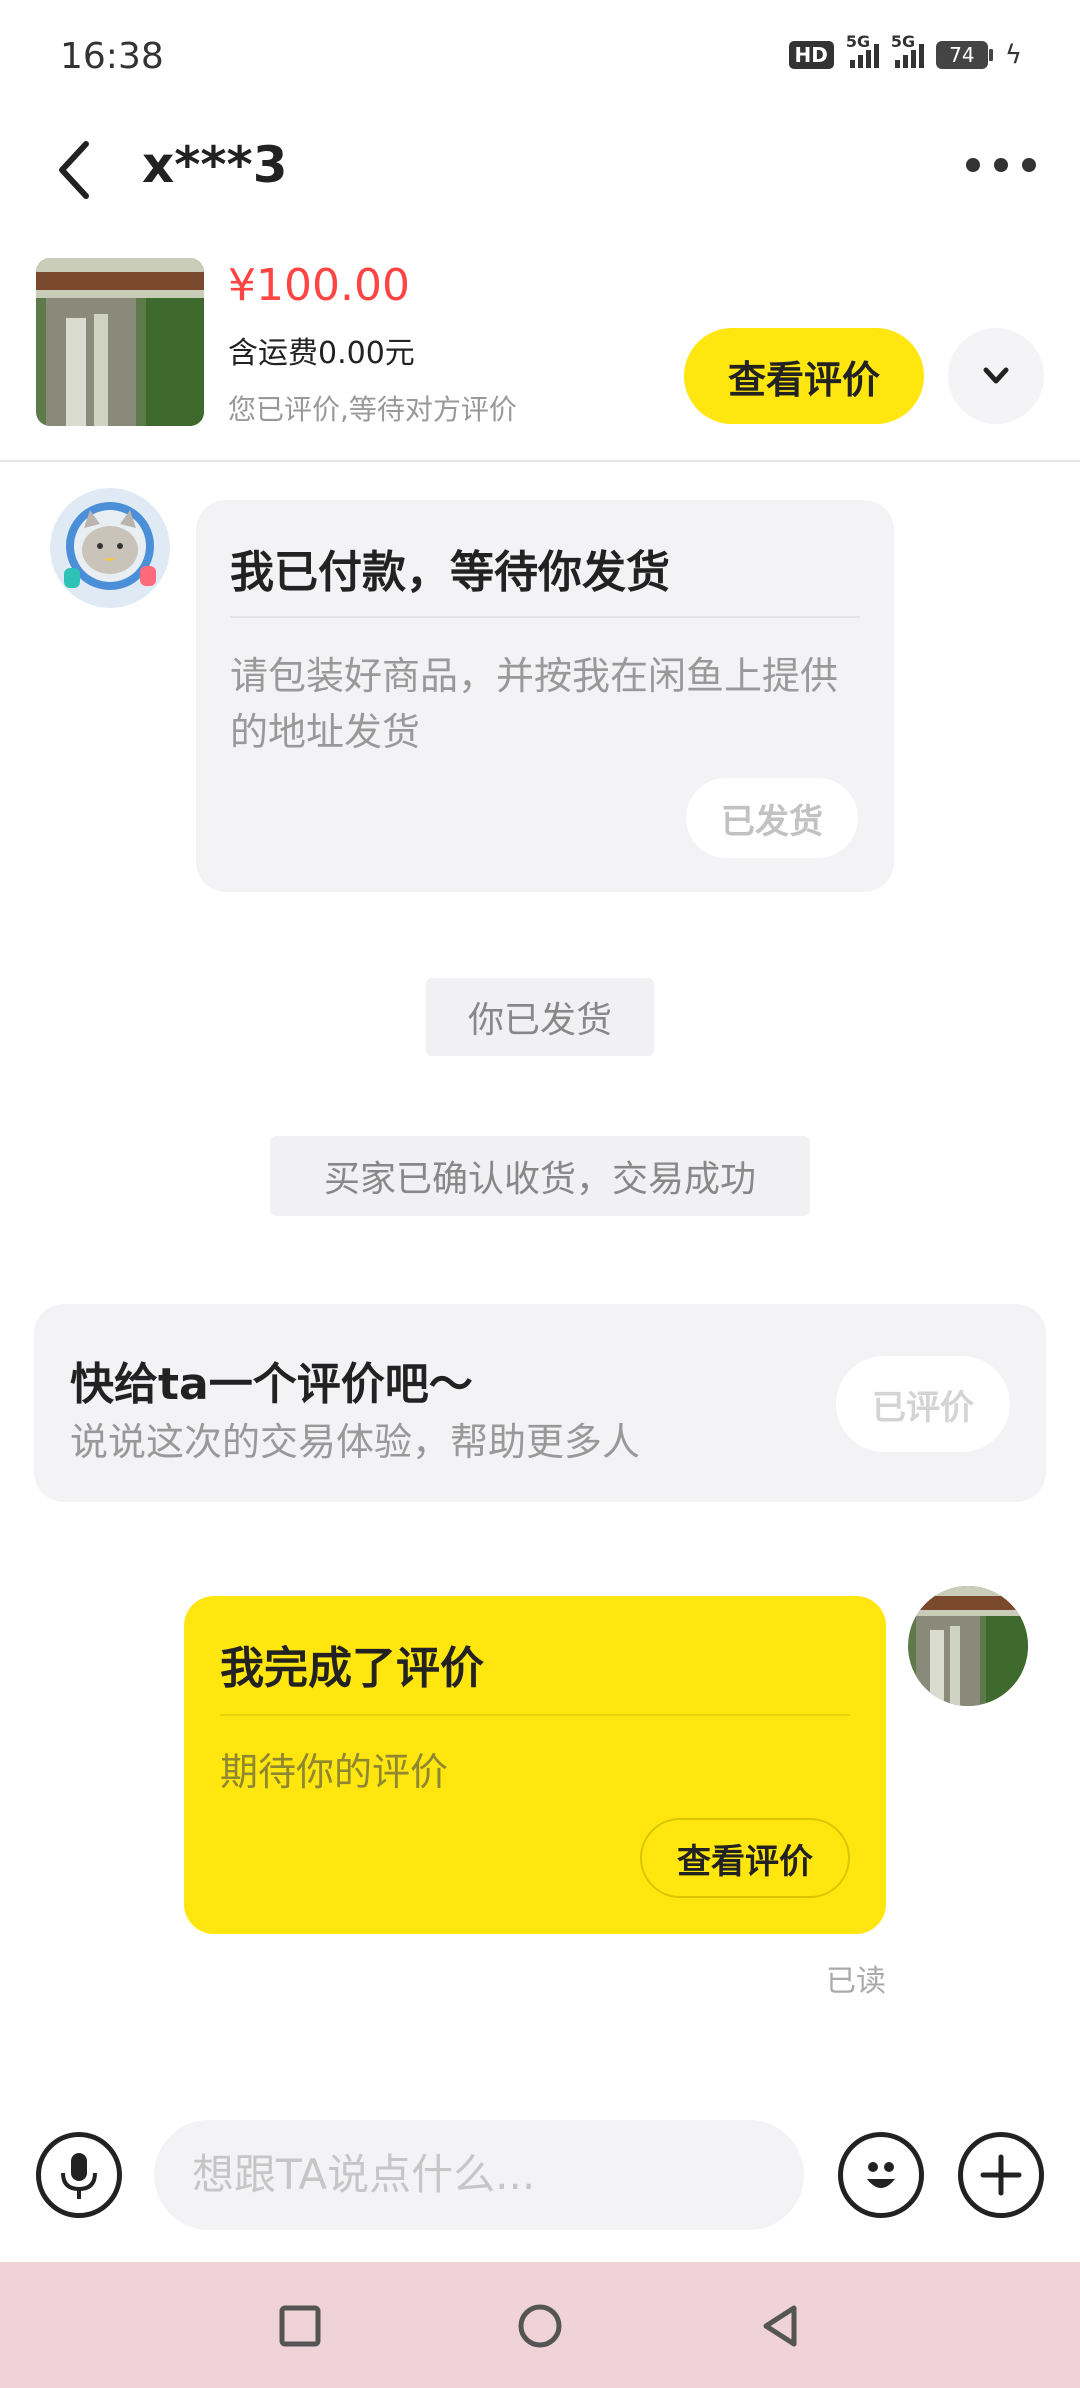  Describe the element at coordinates (903, 41) in the screenshot. I see `signal-label-2: 5G` at that location.